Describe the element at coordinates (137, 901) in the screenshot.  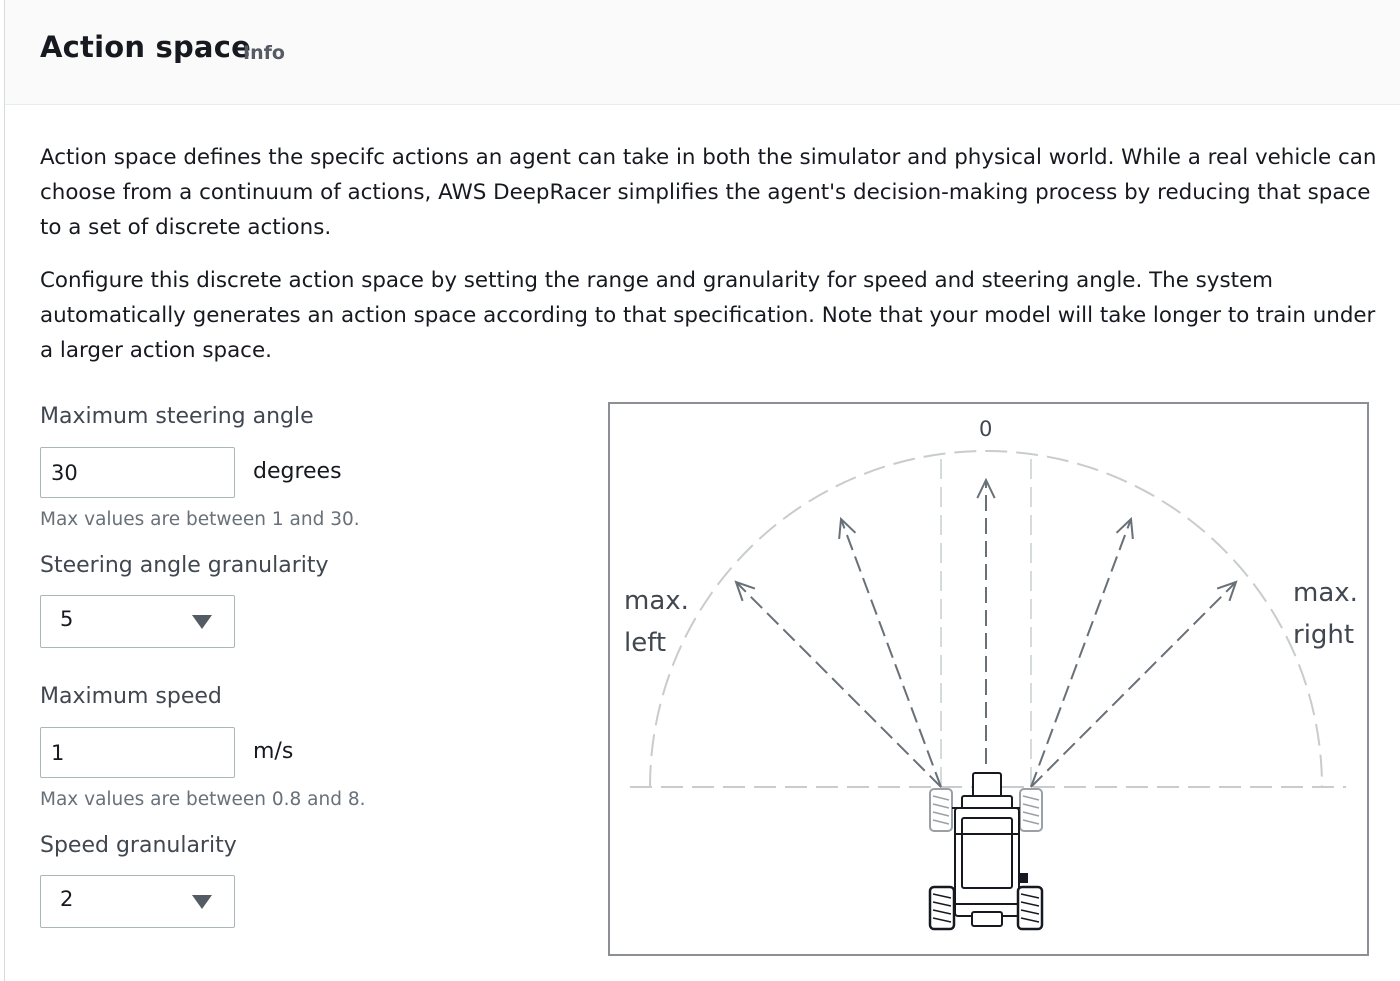
I see `speed-granularity-select: 2` at that location.